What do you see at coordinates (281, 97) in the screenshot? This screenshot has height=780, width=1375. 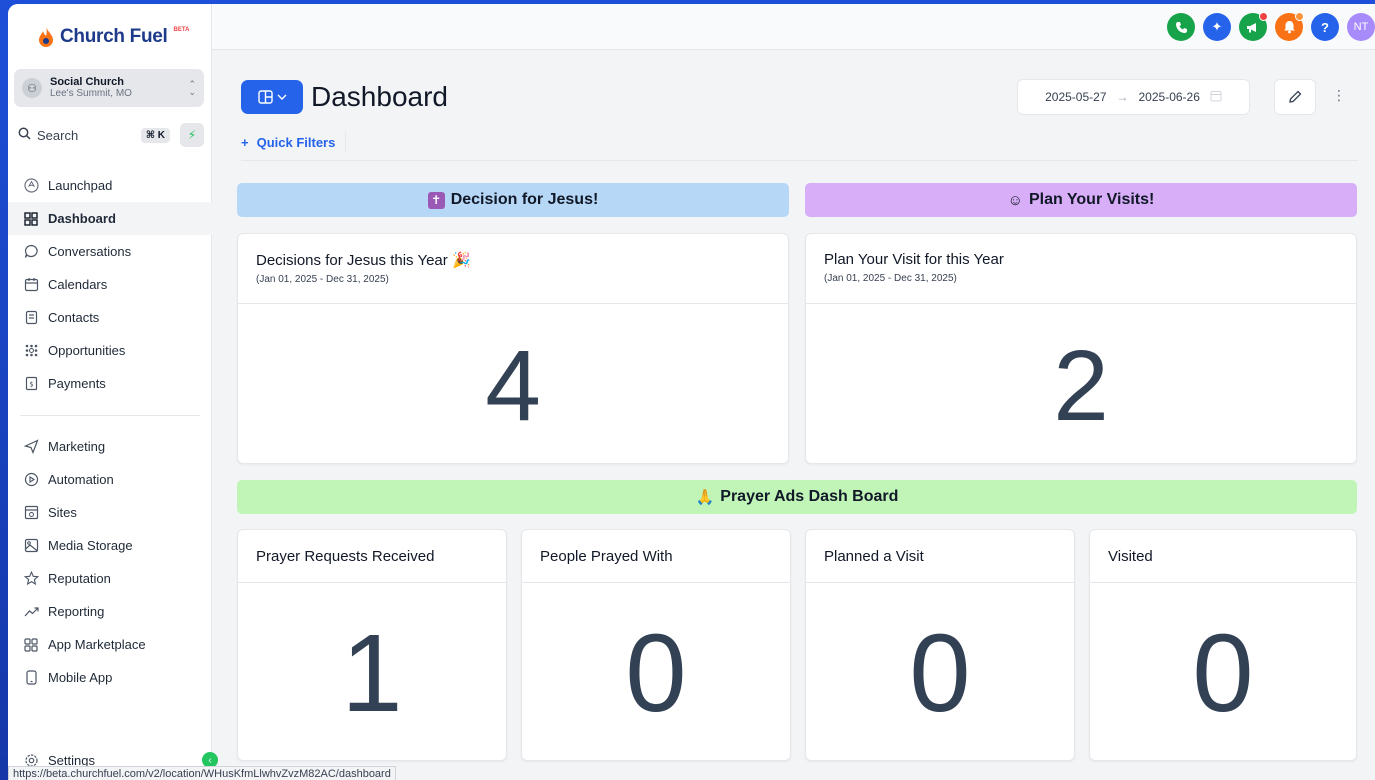 I see `chevron-down-icon` at bounding box center [281, 97].